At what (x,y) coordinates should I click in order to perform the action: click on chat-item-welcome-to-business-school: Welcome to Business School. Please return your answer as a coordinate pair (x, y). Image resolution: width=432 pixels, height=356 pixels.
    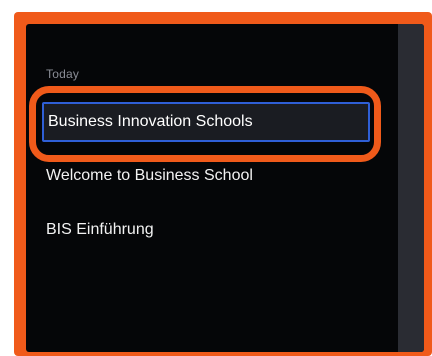
    Looking at the image, I should click on (149, 176).